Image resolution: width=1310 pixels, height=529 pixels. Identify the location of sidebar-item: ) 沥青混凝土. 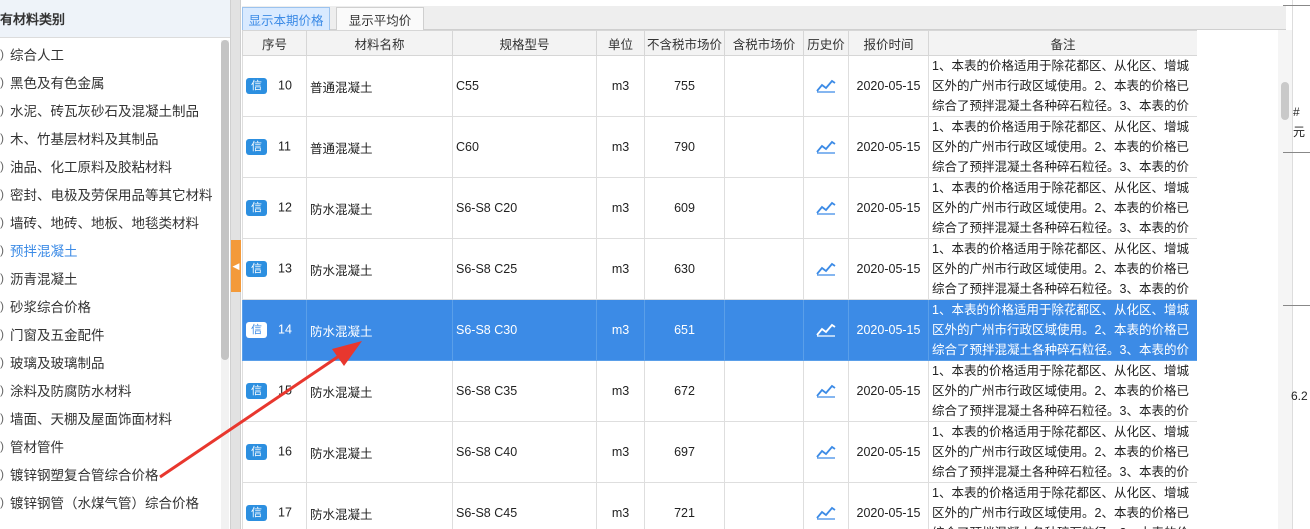
(110, 278).